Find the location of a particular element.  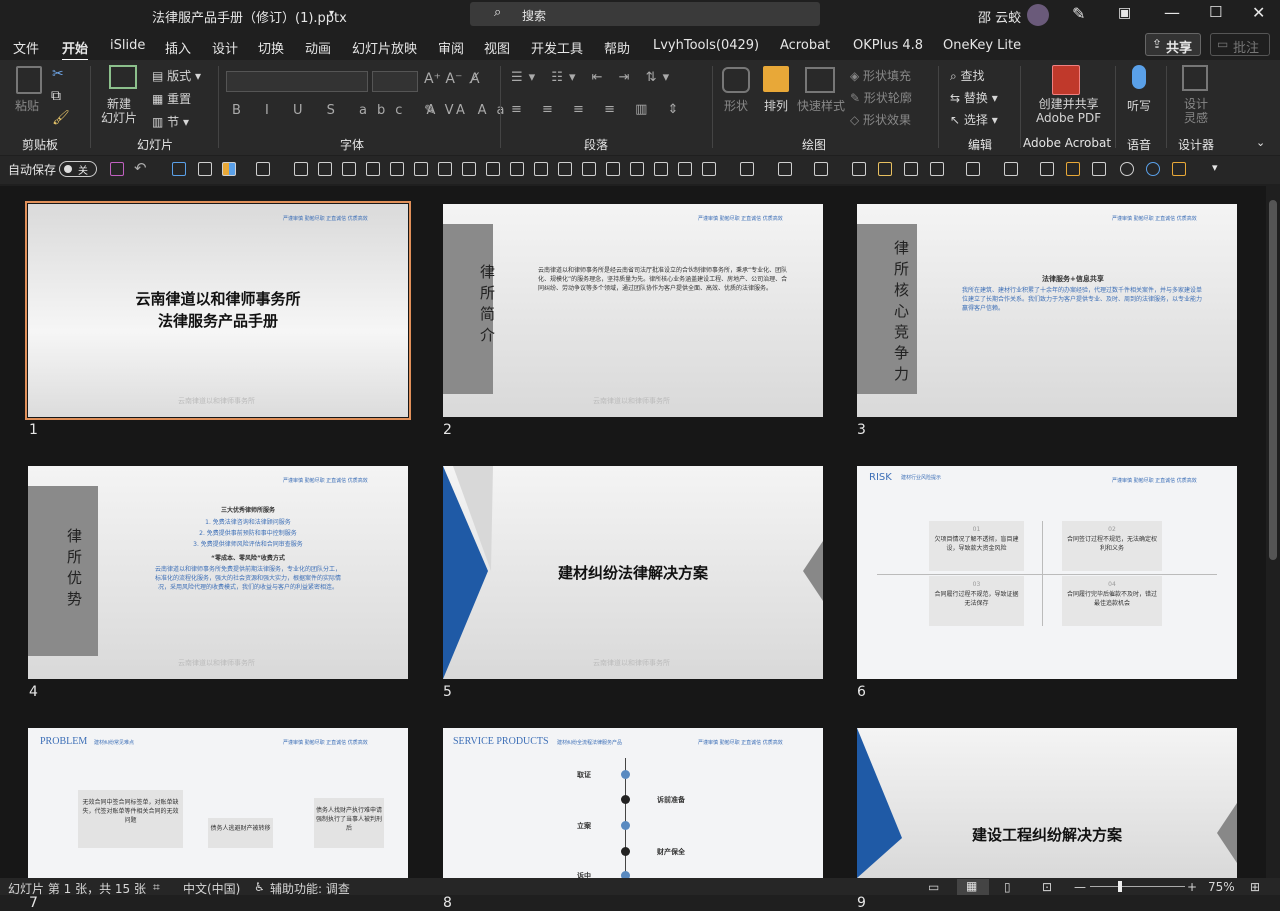

comments-button: ▭ 批注 is located at coordinates (1240, 44).